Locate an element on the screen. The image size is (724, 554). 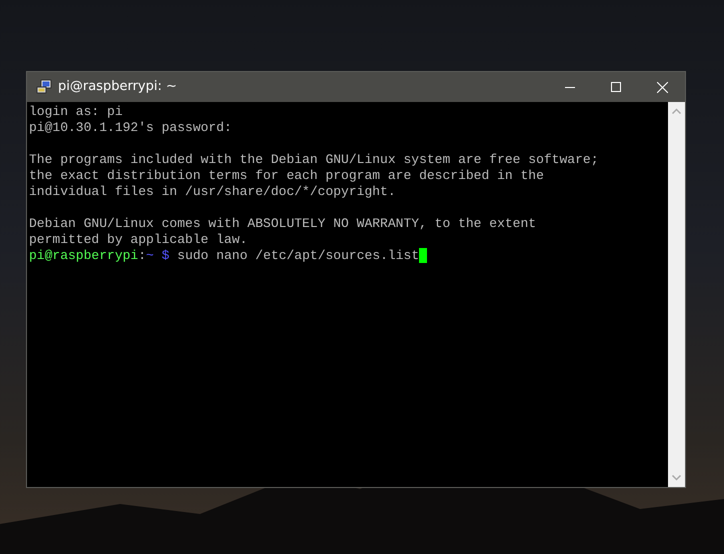
maximize-icon is located at coordinates (616, 87).